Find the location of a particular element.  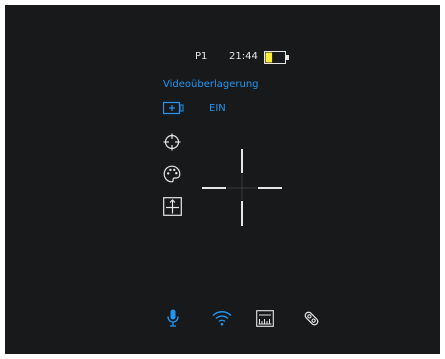

video-overlay-value: EIN is located at coordinates (217, 108).